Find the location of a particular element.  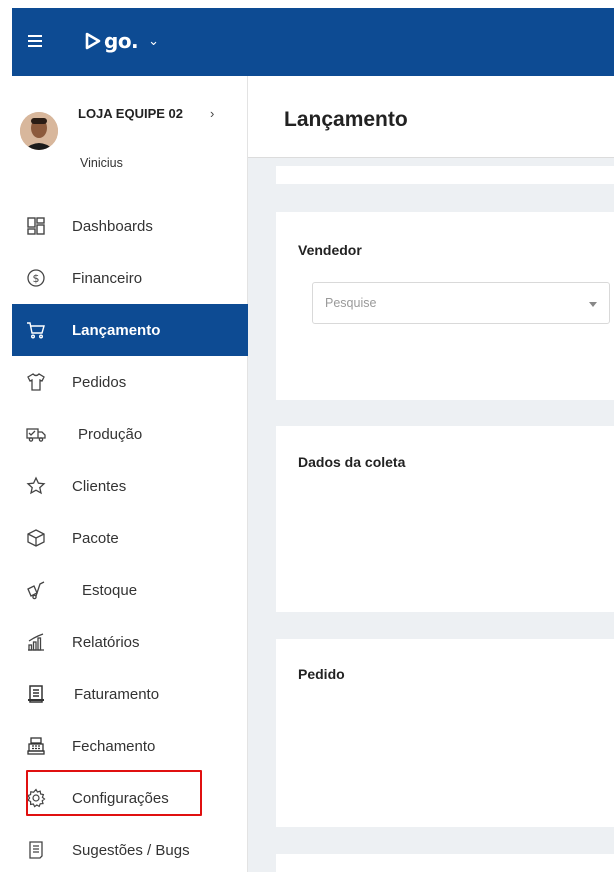

card-partial-bottom is located at coordinates (445, 863).